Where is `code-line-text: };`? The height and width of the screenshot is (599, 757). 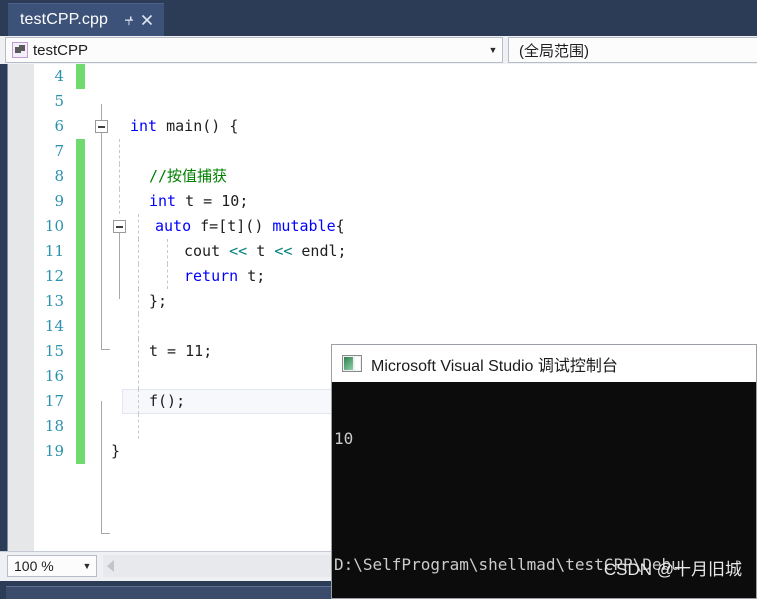
code-line-text: }; is located at coordinates (158, 301).